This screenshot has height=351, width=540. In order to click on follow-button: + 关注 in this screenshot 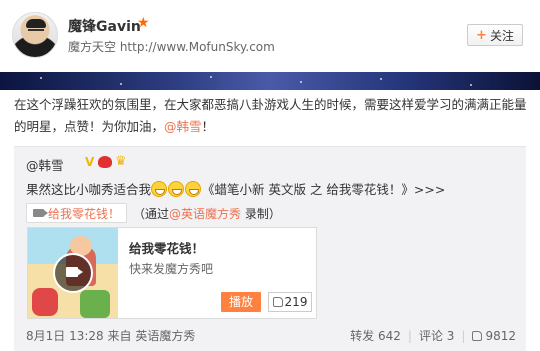, I will do `click(495, 35)`.